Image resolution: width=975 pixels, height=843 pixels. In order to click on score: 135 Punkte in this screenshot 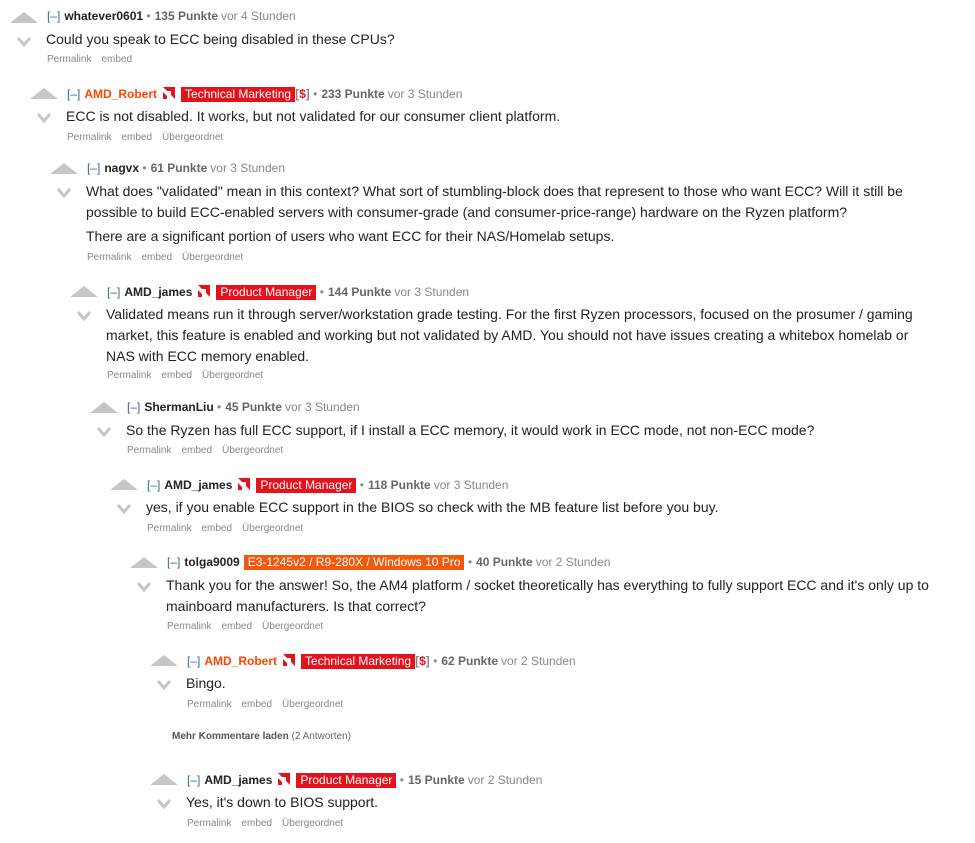, I will do `click(186, 16)`.